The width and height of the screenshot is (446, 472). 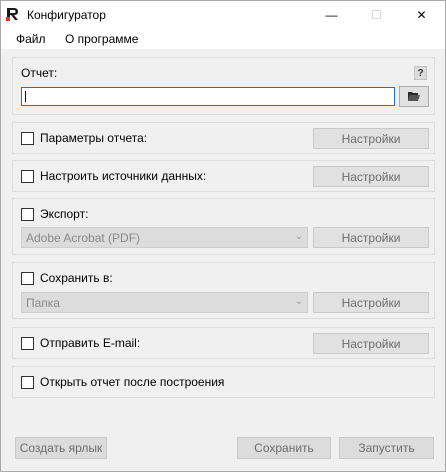 What do you see at coordinates (223, 15) in the screenshot?
I see `title-bar: Конфигуратор — ☐ ✕` at bounding box center [223, 15].